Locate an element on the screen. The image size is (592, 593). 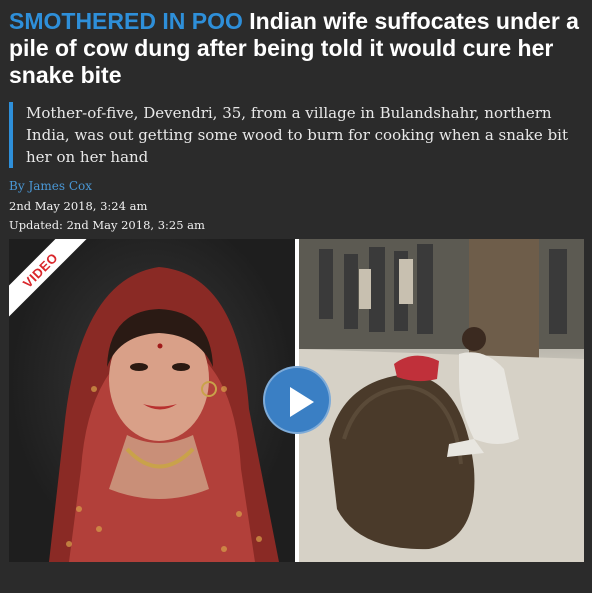
byline: By James Cox is located at coordinates (50, 186).